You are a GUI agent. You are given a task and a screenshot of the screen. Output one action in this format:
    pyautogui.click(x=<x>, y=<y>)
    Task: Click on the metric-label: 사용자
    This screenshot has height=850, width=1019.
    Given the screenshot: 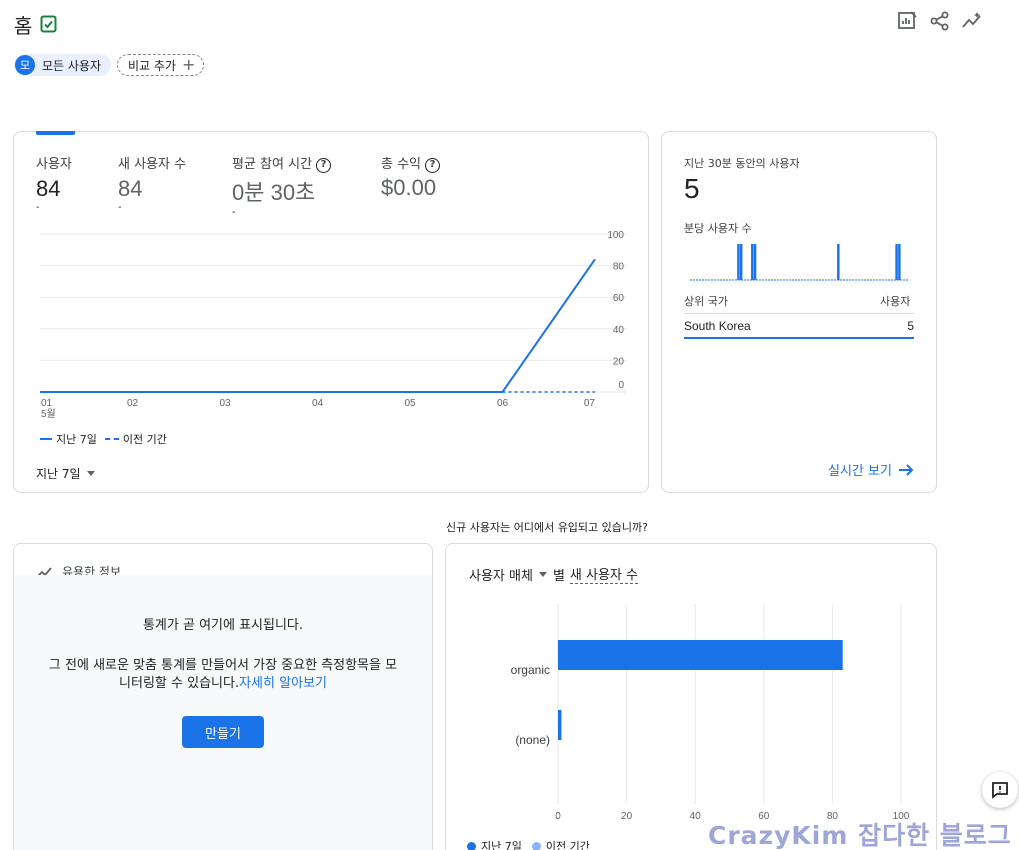 What is the action you would take?
    pyautogui.click(x=54, y=164)
    